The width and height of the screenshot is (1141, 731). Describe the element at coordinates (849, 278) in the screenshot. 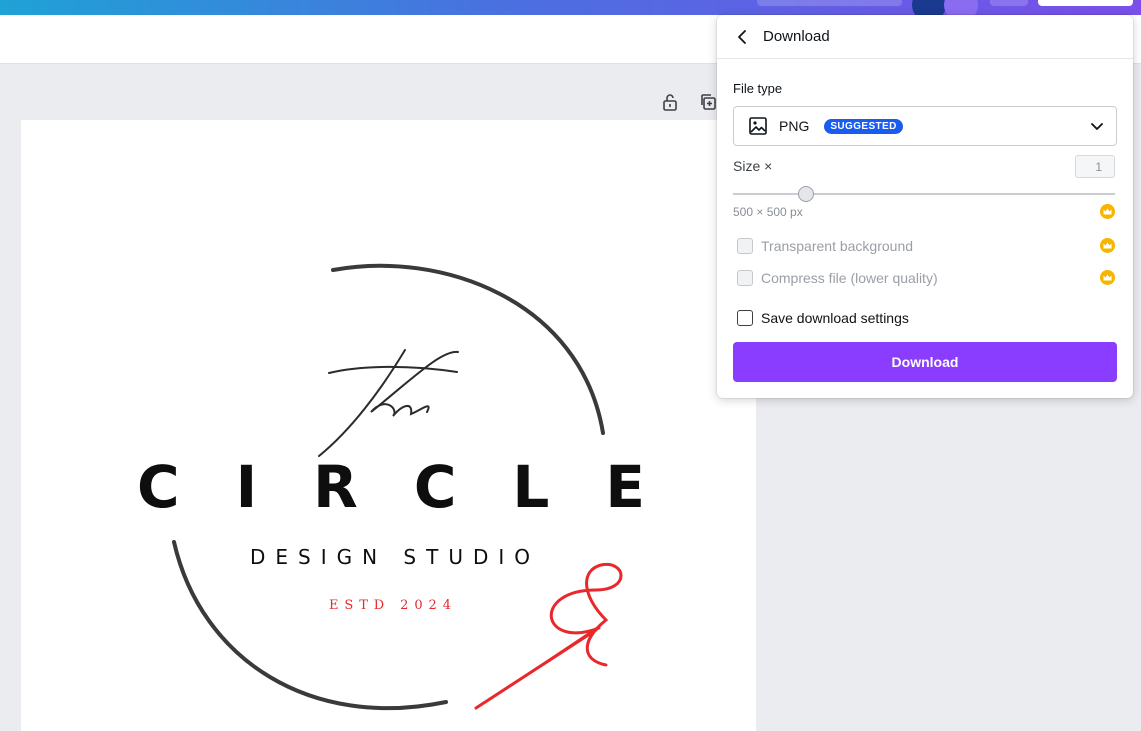

I see `option-label: Compress file (lower quality)` at that location.